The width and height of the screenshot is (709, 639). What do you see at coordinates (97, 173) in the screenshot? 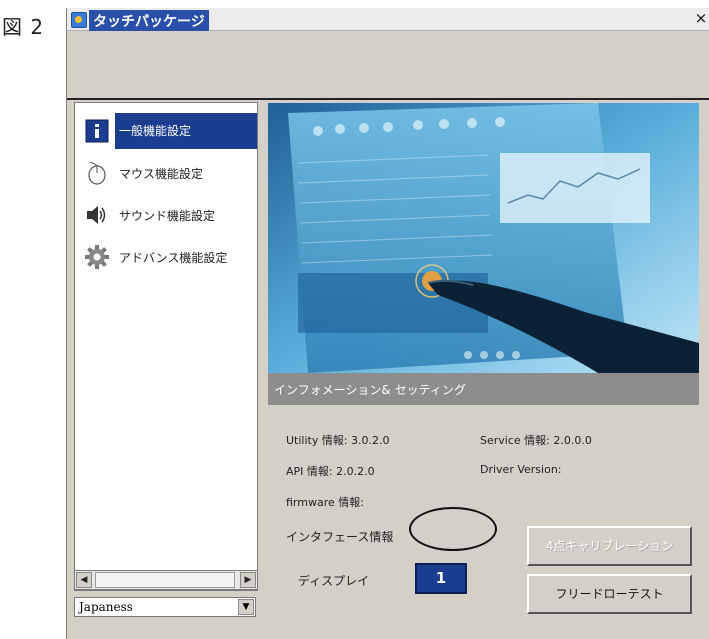
I see `mouse-icon` at bounding box center [97, 173].